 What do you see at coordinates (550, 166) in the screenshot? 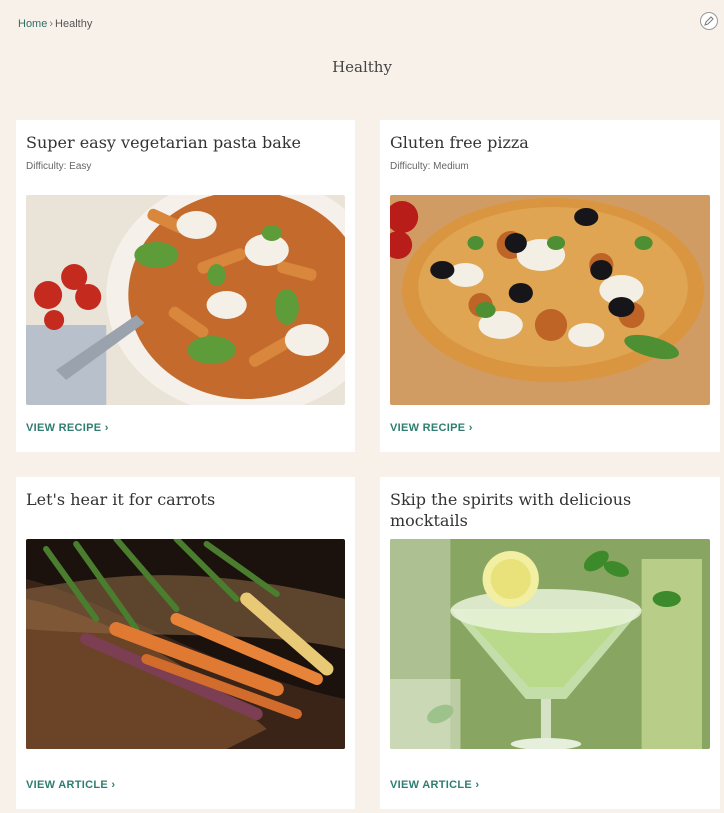
I see `difficulty-text: Difficulty: Medium` at bounding box center [550, 166].